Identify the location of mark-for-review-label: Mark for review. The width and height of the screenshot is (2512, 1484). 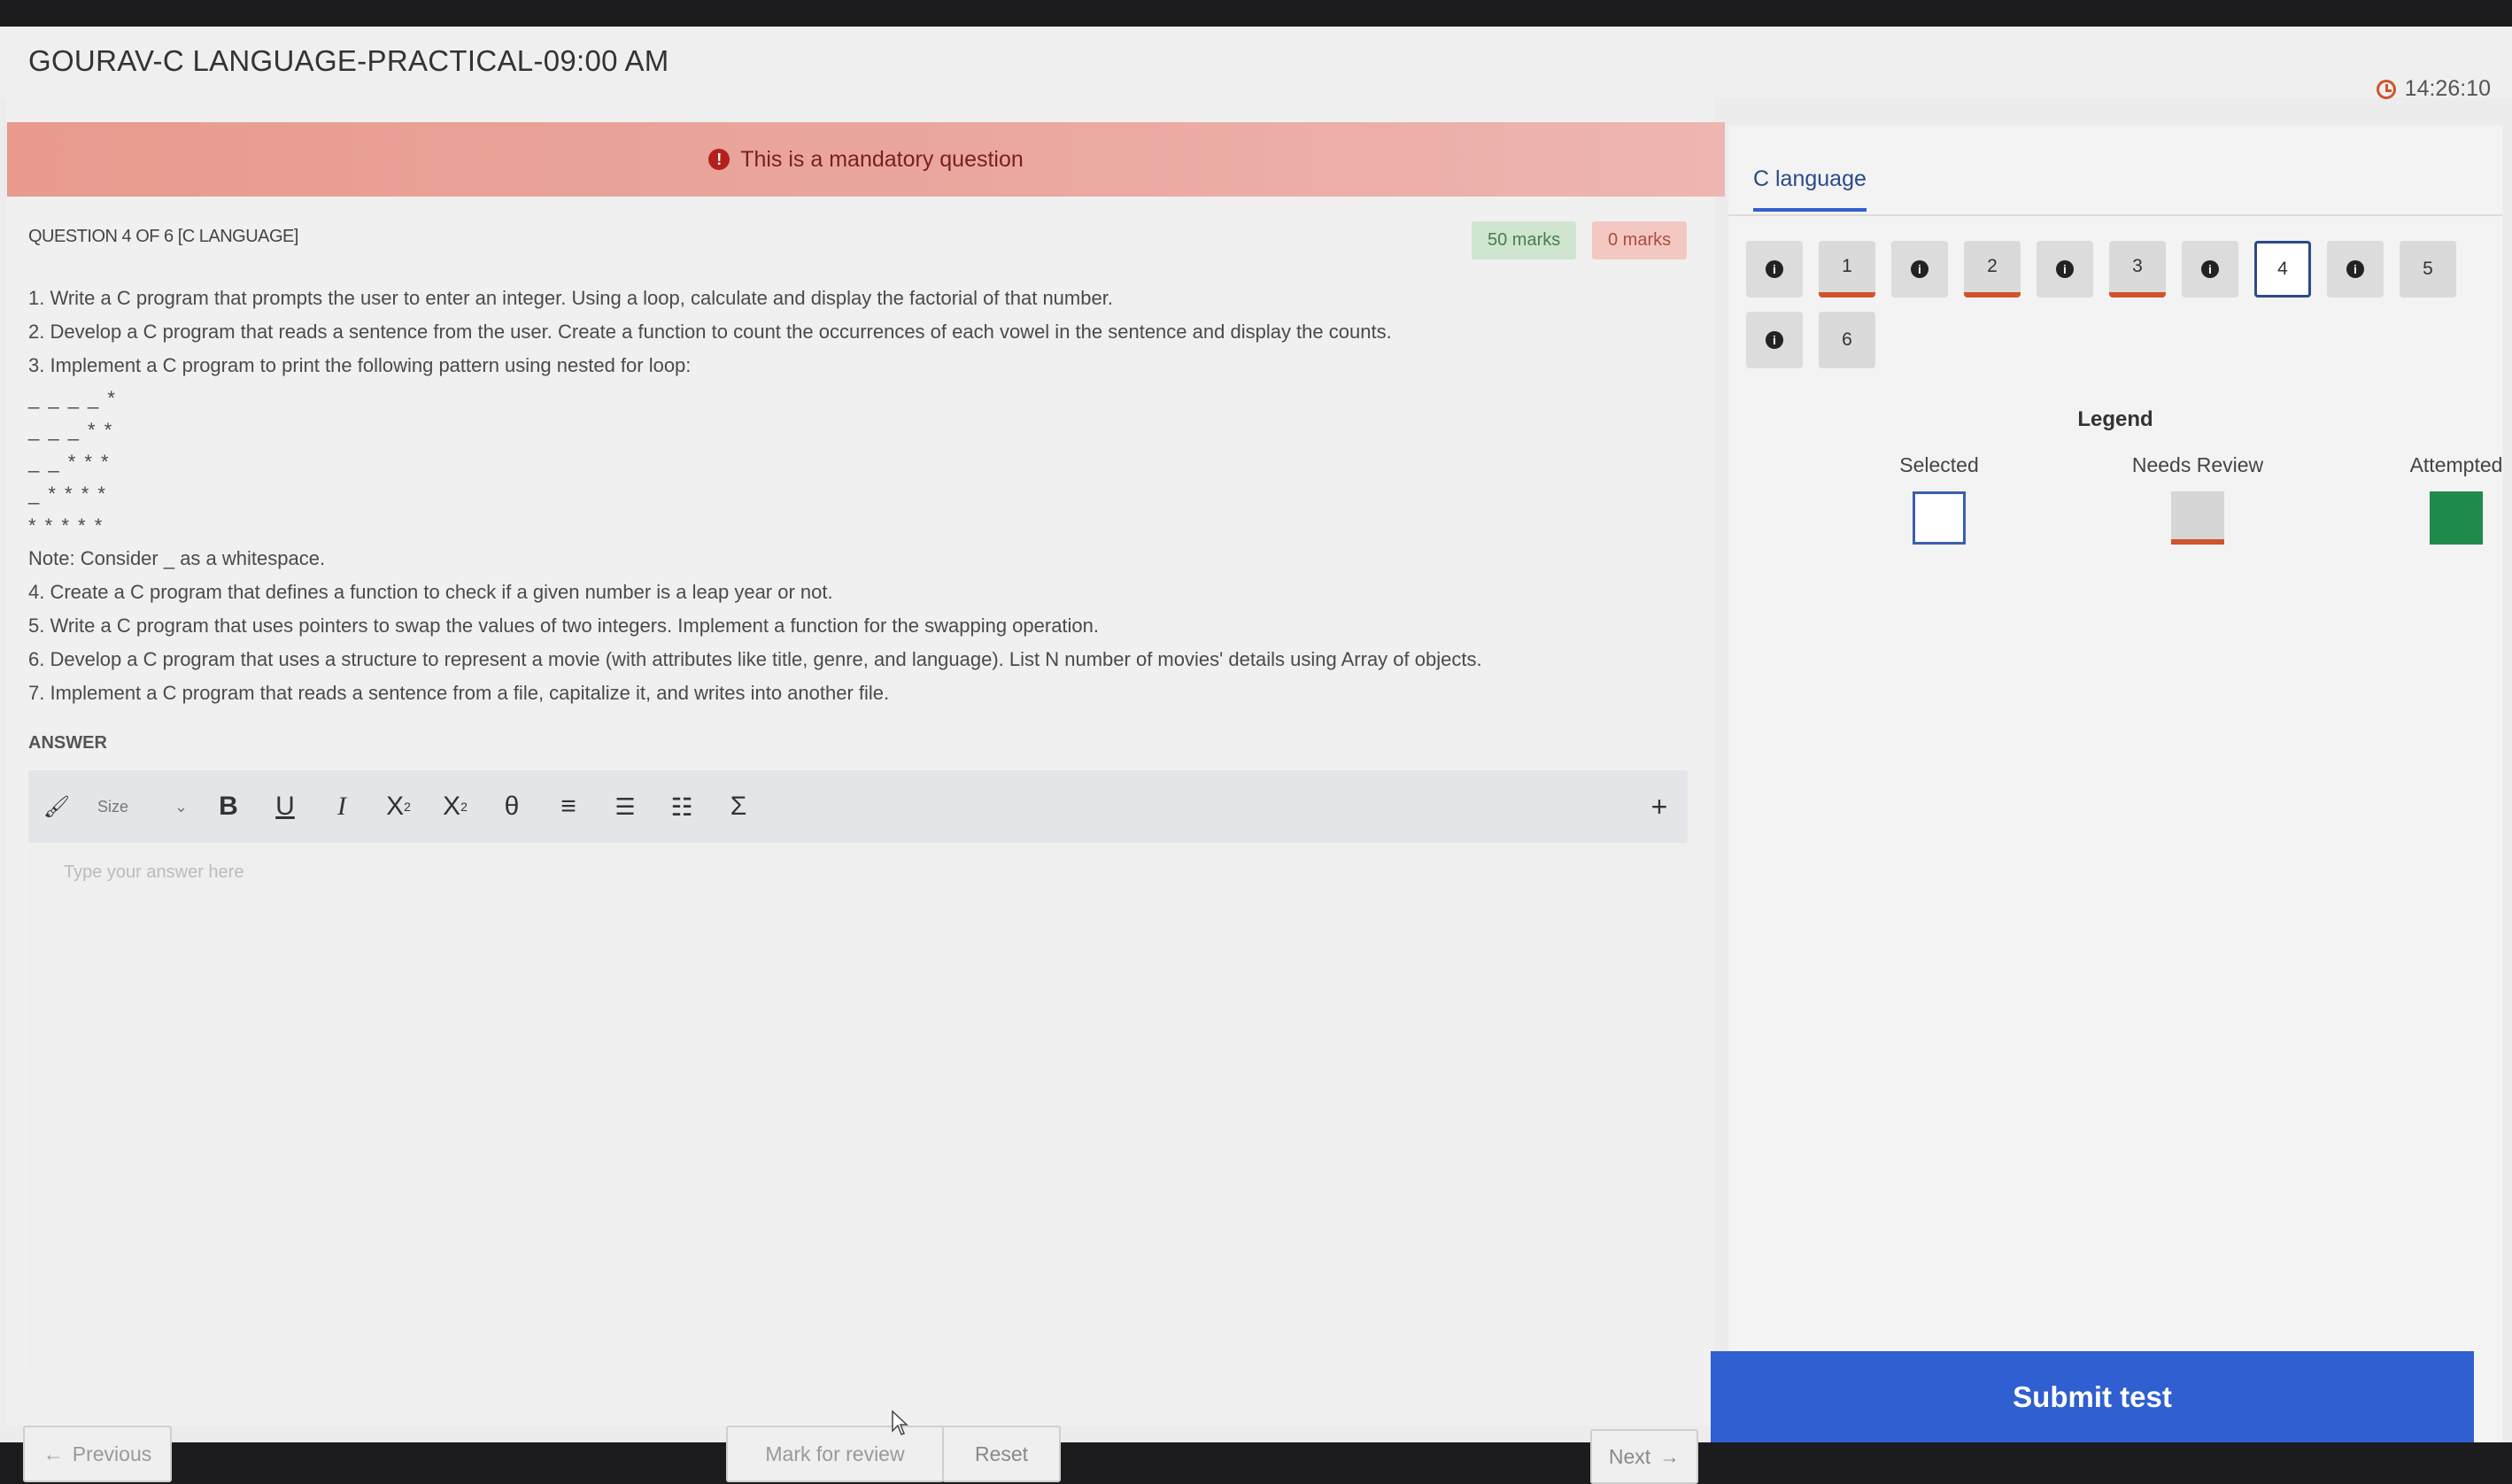
(835, 1453).